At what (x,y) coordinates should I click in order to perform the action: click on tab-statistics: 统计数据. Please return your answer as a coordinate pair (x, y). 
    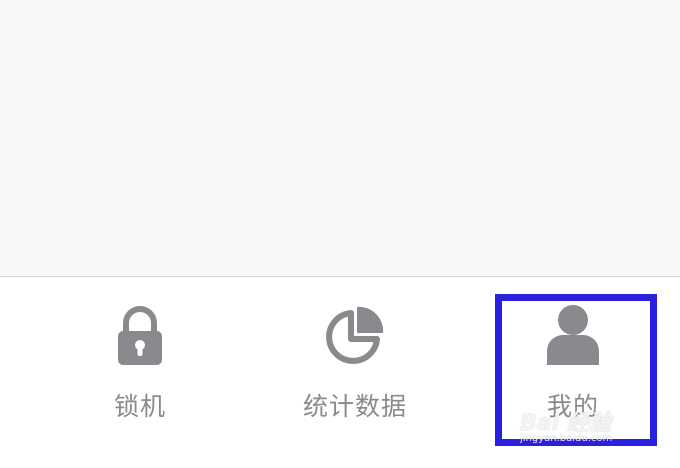
    Looking at the image, I should click on (355, 372).